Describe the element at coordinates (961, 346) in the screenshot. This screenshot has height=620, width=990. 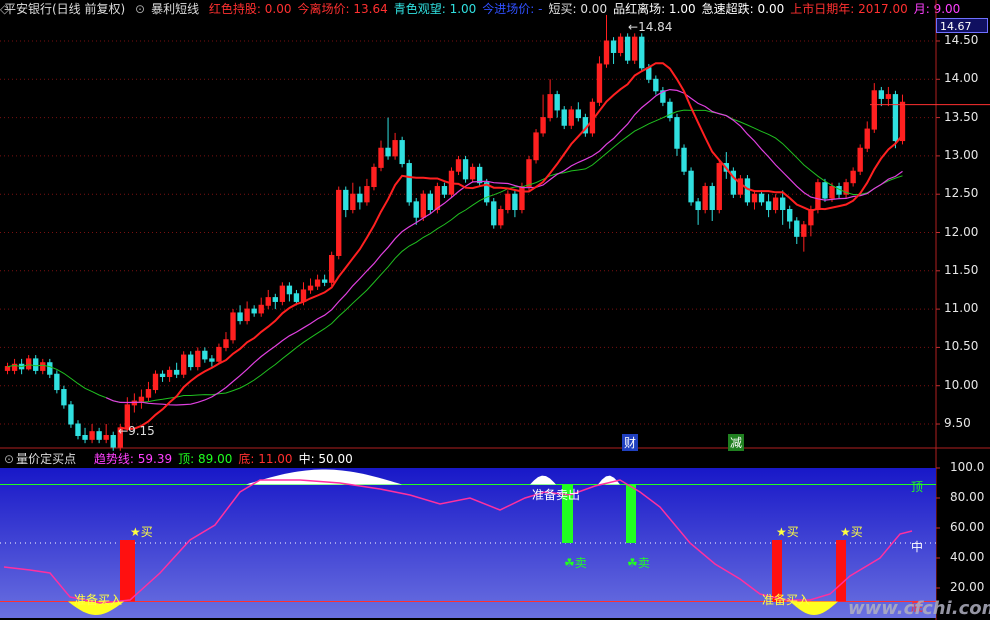
I see `price-tick-label: 10.50` at that location.